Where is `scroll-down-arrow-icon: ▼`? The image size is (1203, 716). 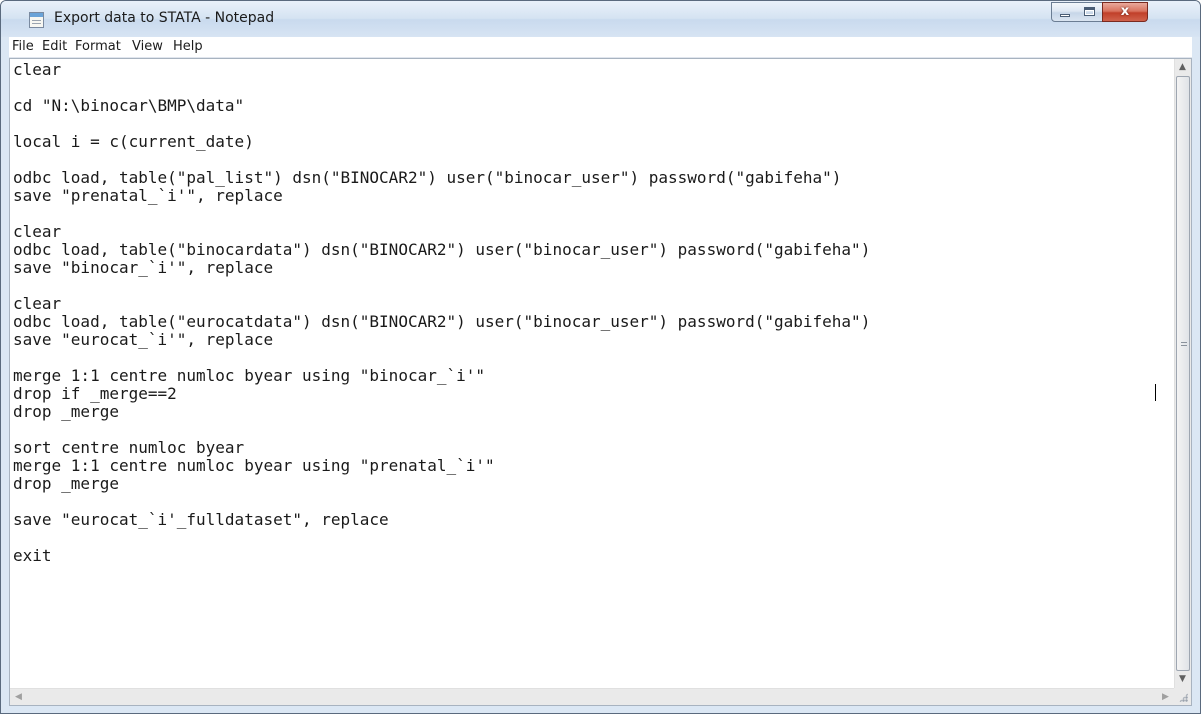
scroll-down-arrow-icon: ▼ is located at coordinates (1182, 679).